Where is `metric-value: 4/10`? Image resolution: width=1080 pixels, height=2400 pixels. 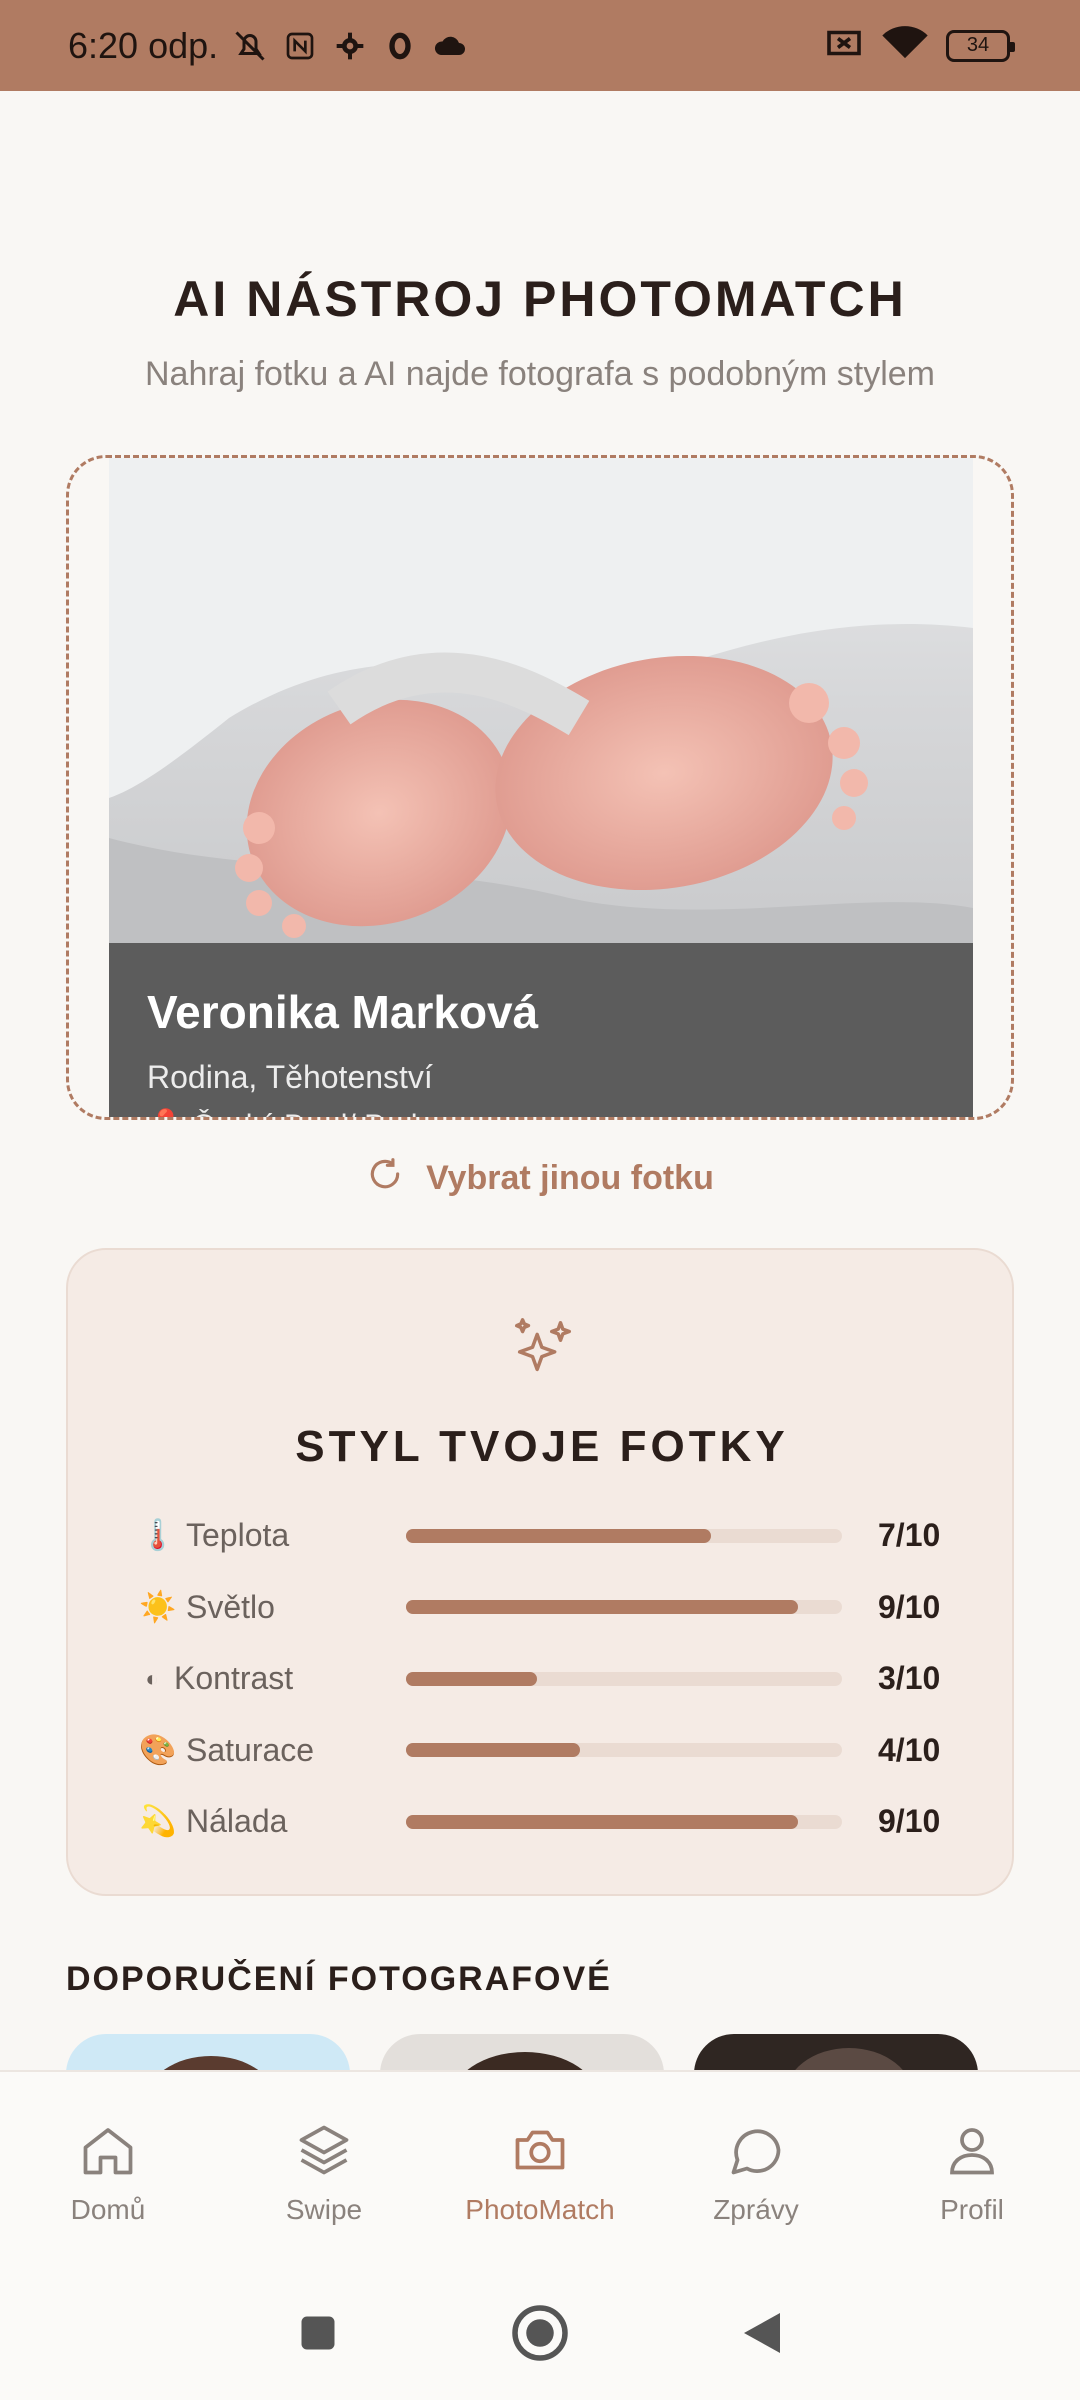
metric-value: 4/10 is located at coordinates (909, 1749).